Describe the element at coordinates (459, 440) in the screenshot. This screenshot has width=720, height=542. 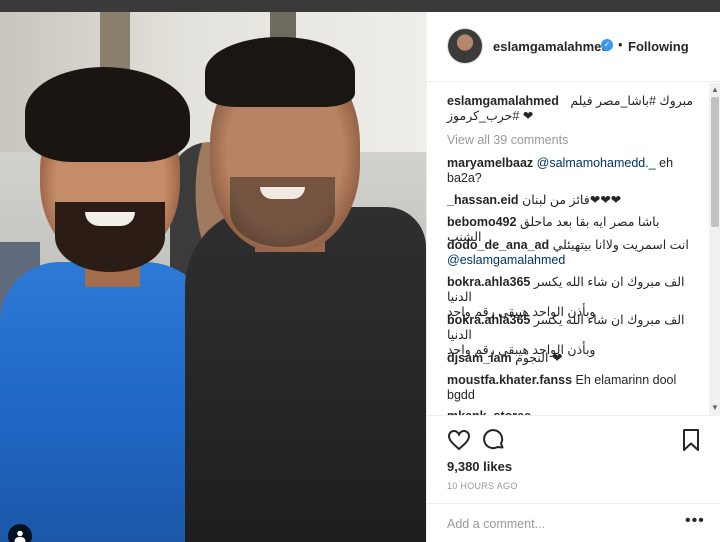
I see `heart-icon` at that location.